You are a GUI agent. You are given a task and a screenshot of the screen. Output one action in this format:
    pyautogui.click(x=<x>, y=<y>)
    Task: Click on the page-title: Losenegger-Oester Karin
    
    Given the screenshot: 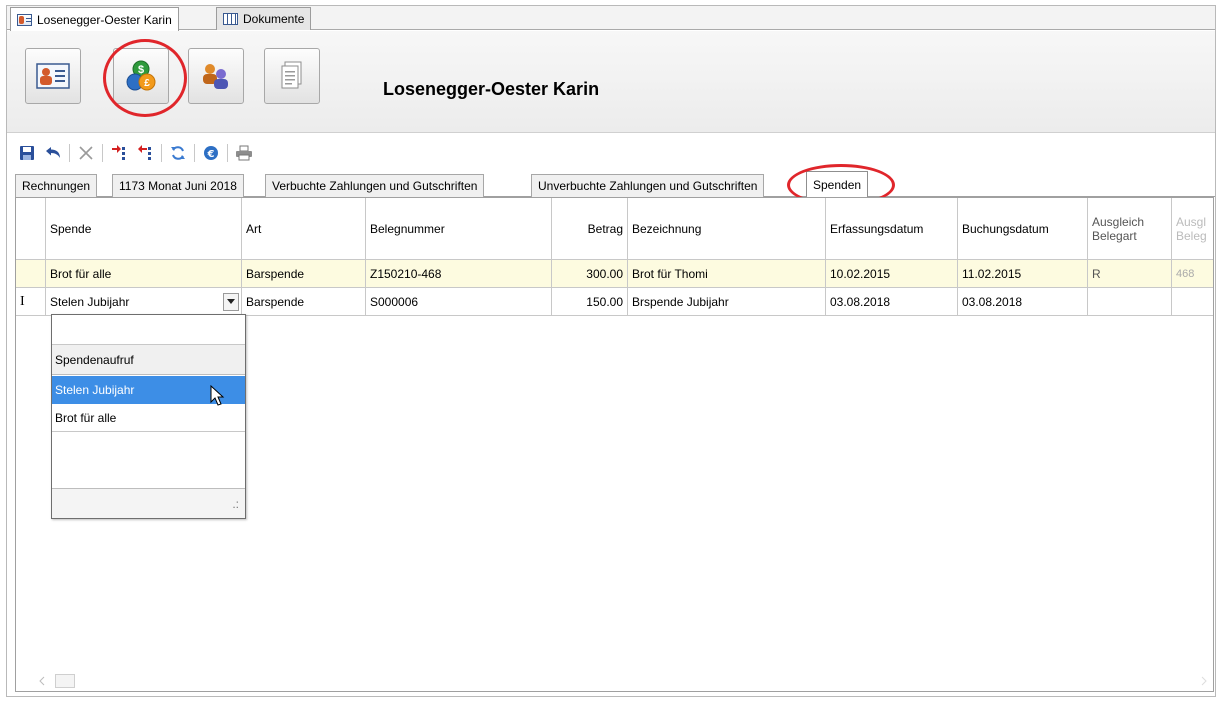 What is the action you would take?
    pyautogui.click(x=491, y=89)
    